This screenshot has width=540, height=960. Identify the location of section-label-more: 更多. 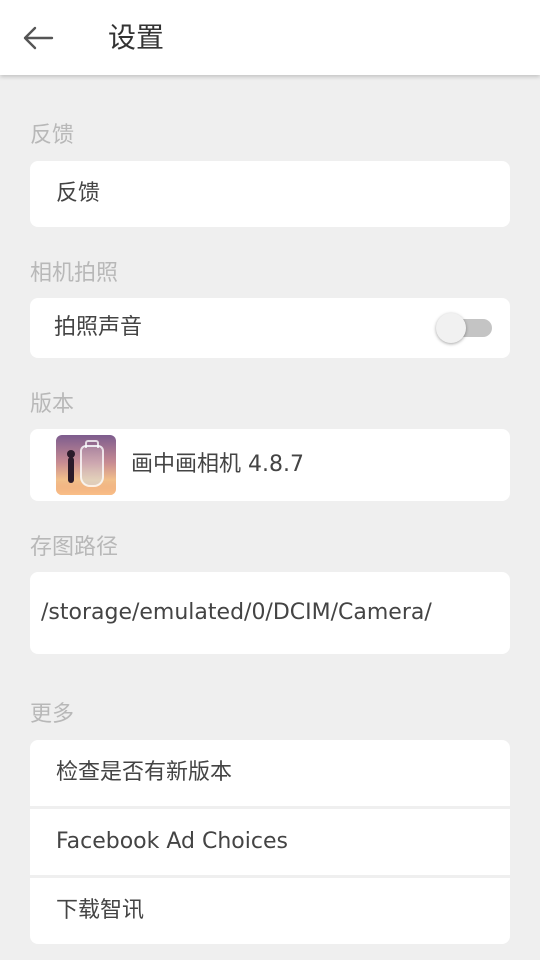
(52, 714).